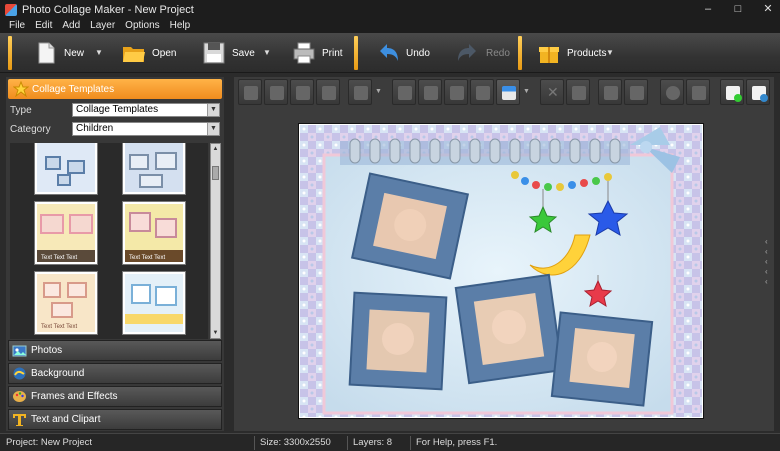  Describe the element at coordinates (430, 92) in the screenshot. I see `rotate-right-button` at that location.